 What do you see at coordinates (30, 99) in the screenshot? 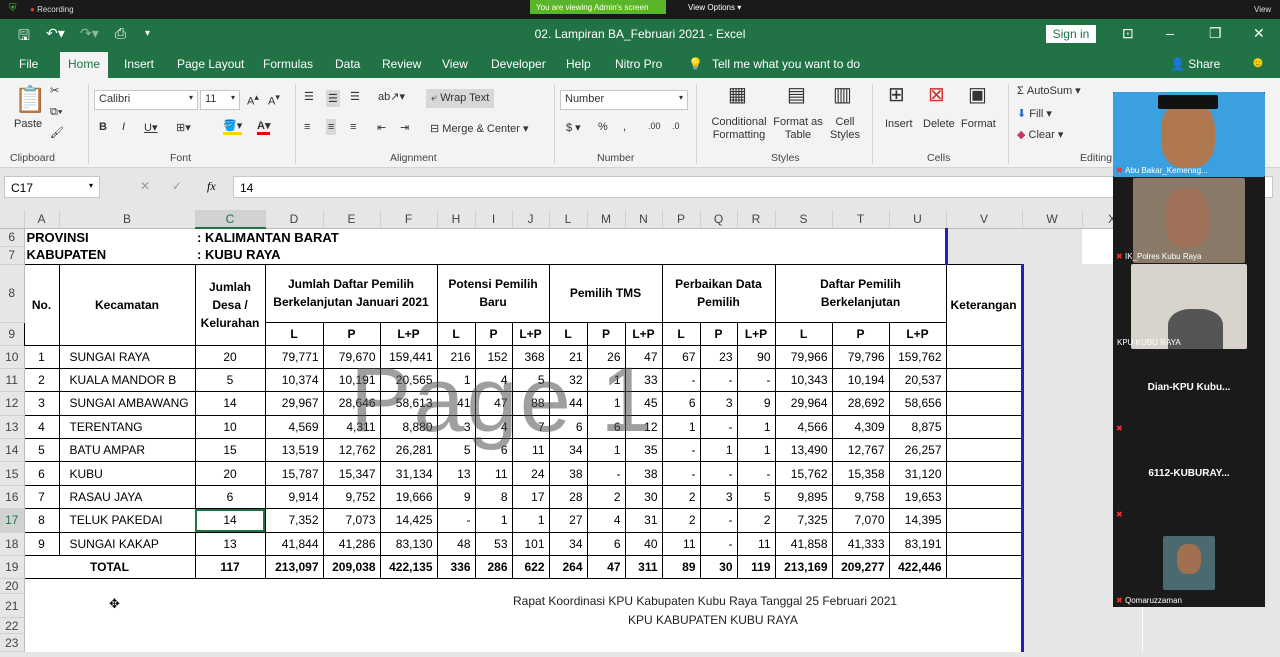
I see `paste-icon: 📋` at bounding box center [30, 99].